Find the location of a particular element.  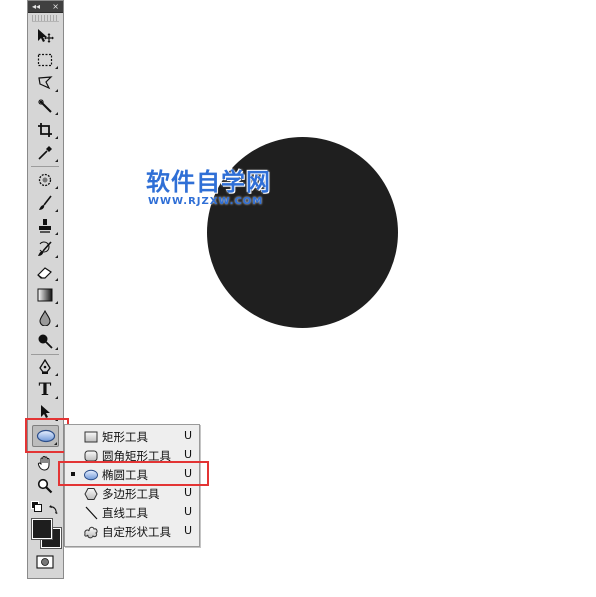

eraser-icon is located at coordinates (44, 273).